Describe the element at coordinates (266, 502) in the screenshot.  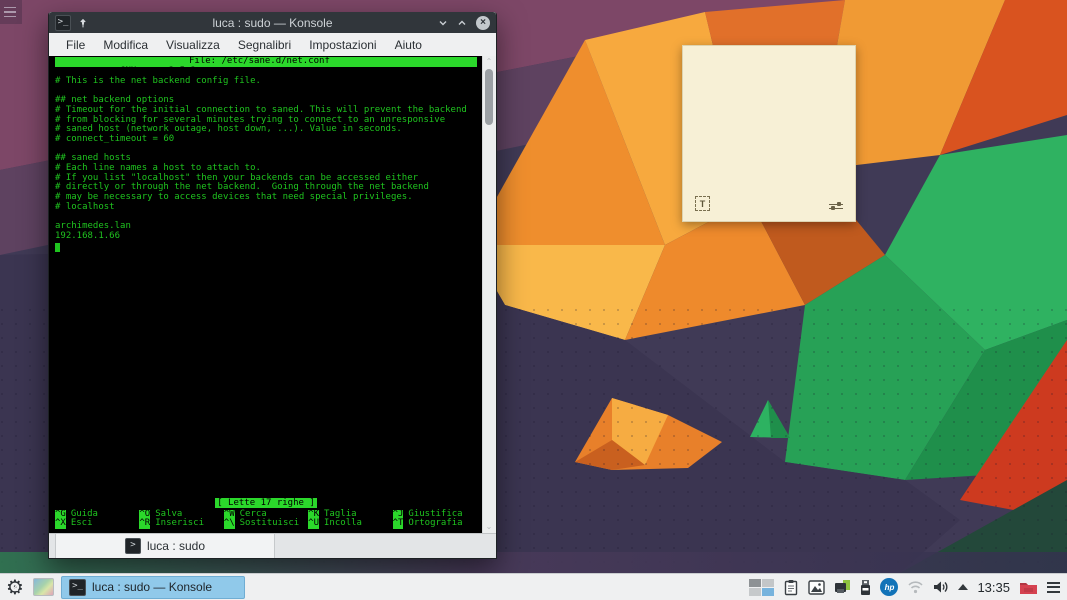
I see `nano-status-message: [ Lette 17 righe ]` at that location.